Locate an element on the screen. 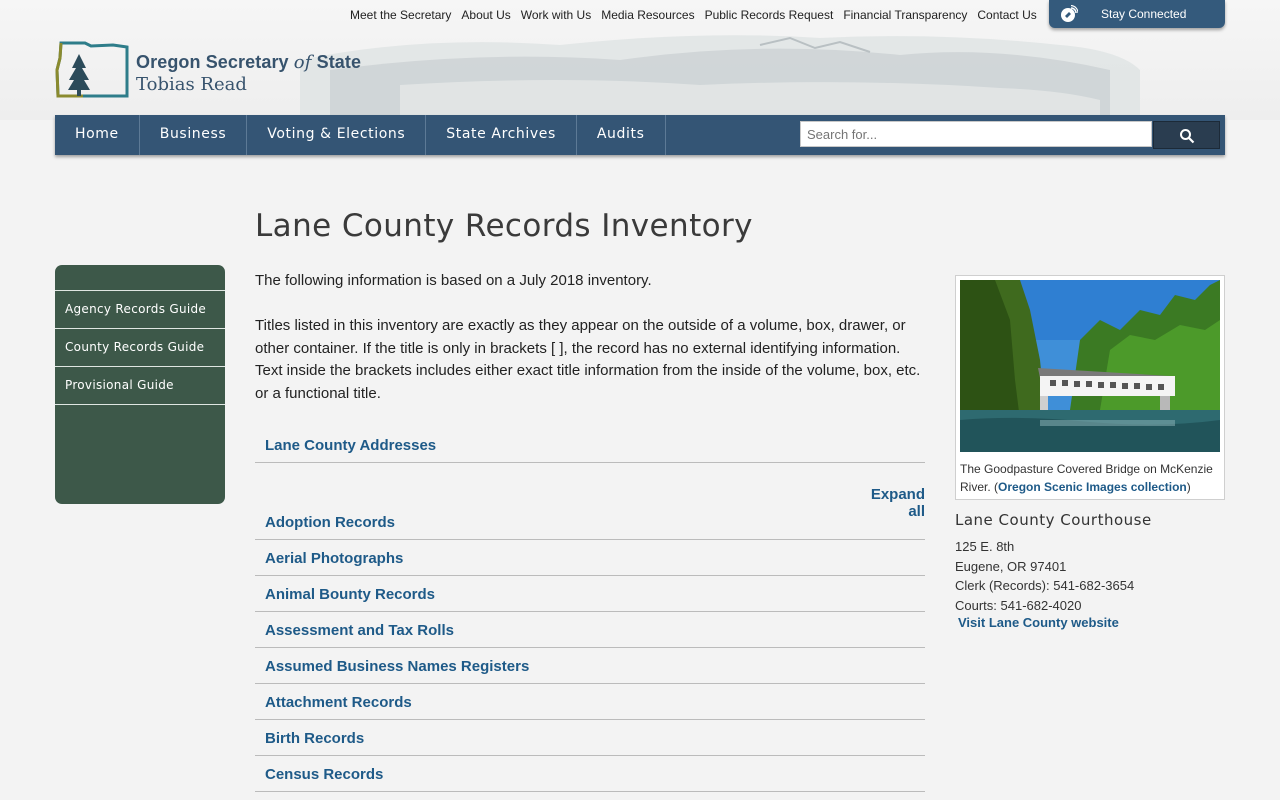 The height and width of the screenshot is (800, 1280). accordion-item: Aerial Photographs is located at coordinates (590, 558).